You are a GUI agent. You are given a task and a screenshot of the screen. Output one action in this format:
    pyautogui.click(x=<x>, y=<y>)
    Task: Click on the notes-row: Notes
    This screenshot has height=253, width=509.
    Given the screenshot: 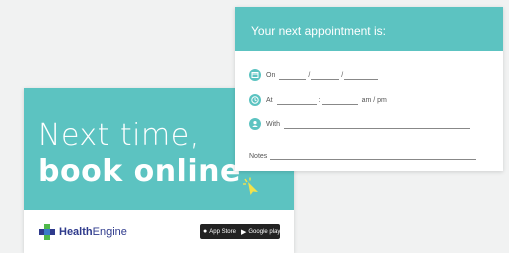 What is the action you would take?
    pyautogui.click(x=363, y=154)
    